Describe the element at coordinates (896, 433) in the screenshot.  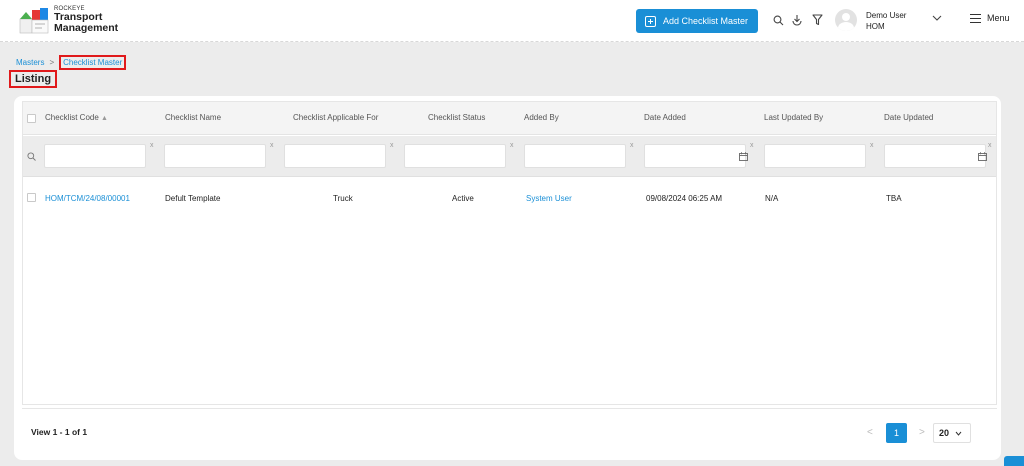
I see `page-number-button: 1` at that location.